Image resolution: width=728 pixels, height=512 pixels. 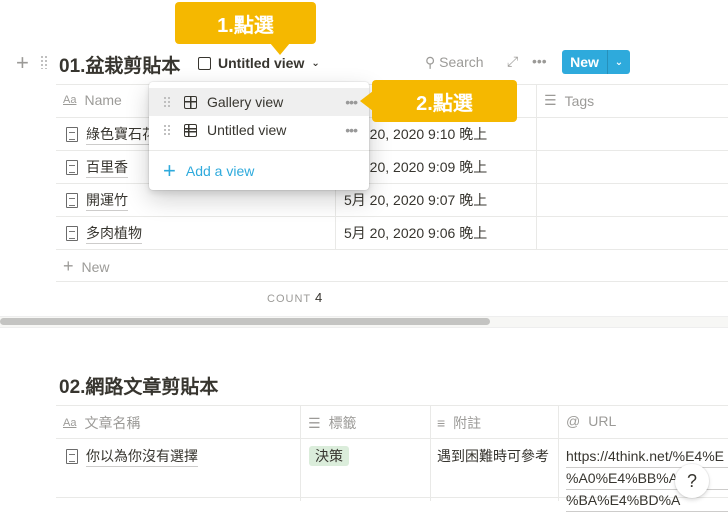 I want to click on new-dropdown-chevron-icon: ⌄, so click(x=619, y=62).